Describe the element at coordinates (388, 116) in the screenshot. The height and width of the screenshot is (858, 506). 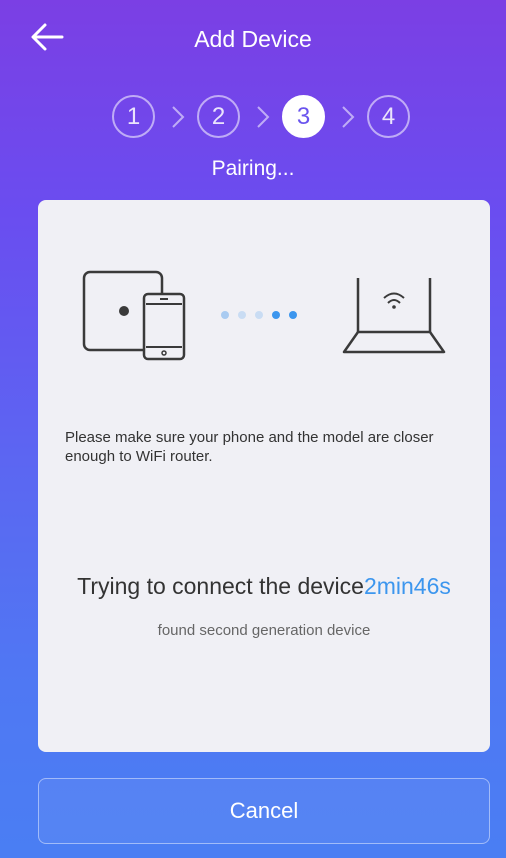
I see `step-4: 4` at that location.